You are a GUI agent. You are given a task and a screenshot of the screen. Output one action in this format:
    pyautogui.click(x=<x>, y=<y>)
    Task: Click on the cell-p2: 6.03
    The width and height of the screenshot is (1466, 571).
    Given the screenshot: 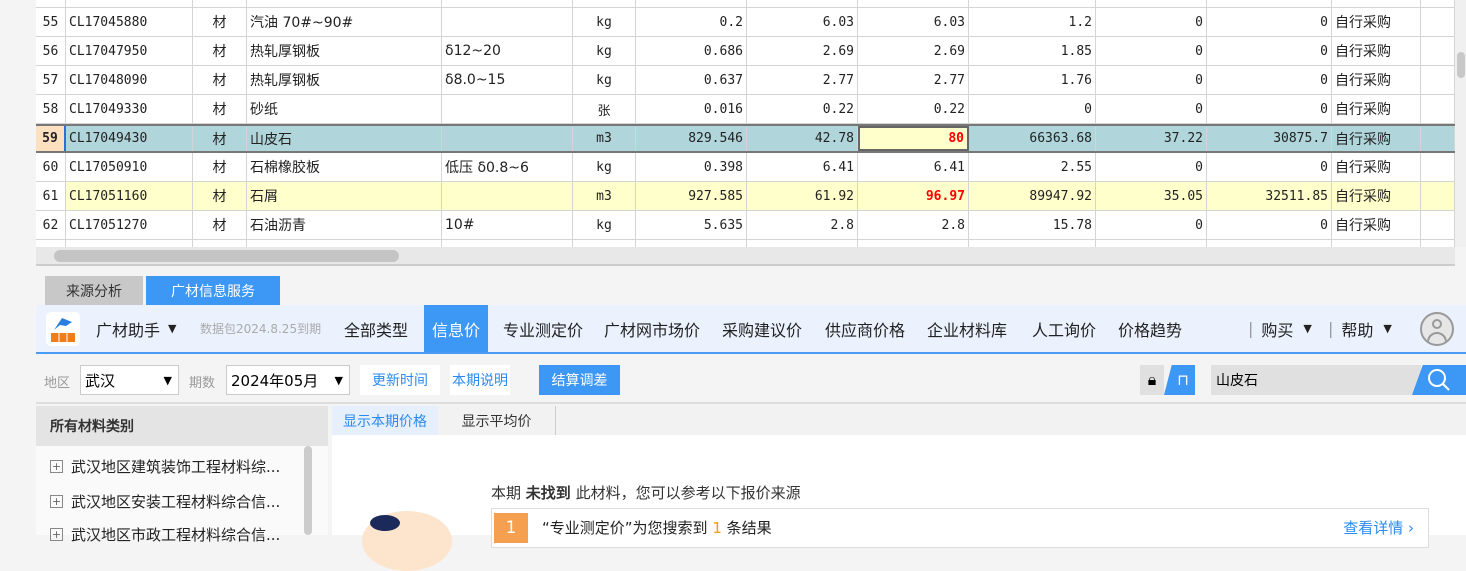 What is the action you would take?
    pyautogui.click(x=913, y=22)
    